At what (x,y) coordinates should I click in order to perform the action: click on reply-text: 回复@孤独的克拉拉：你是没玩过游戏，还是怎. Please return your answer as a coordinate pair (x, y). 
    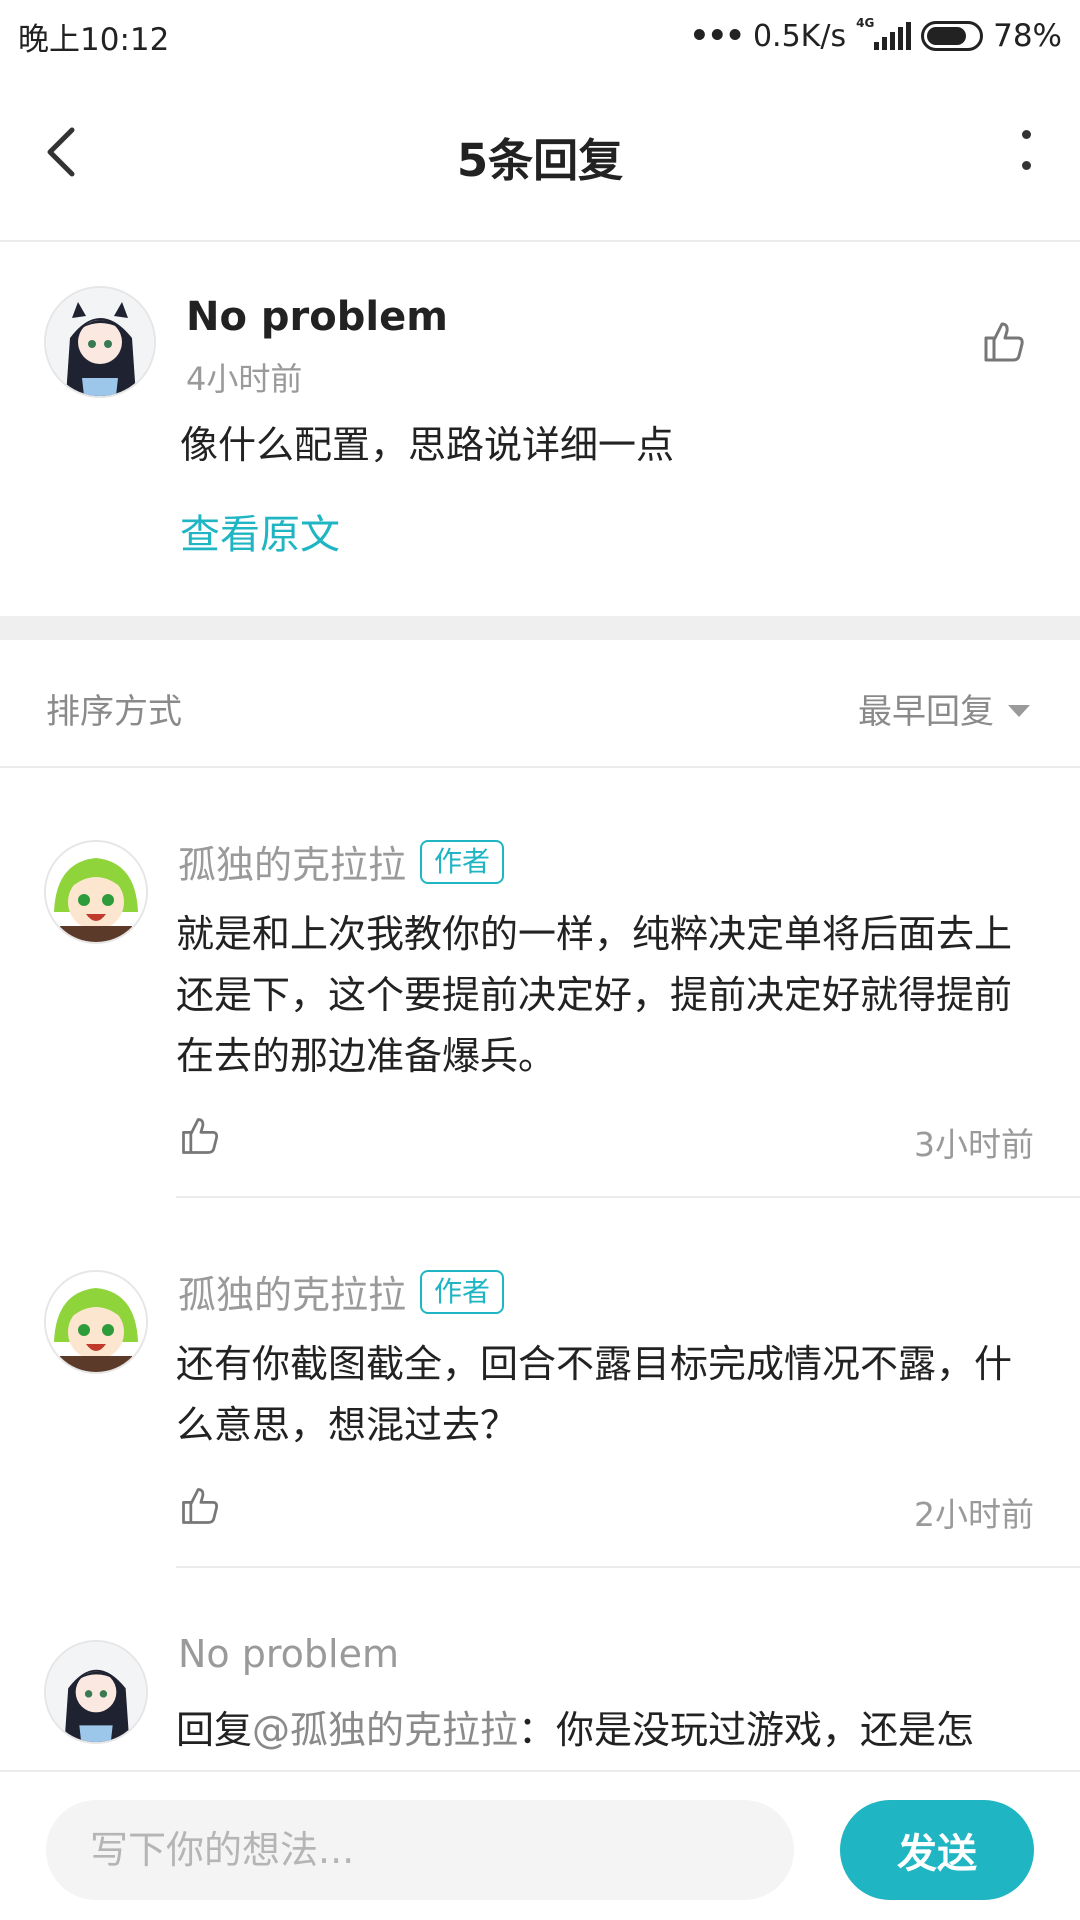
    Looking at the image, I should click on (606, 1730).